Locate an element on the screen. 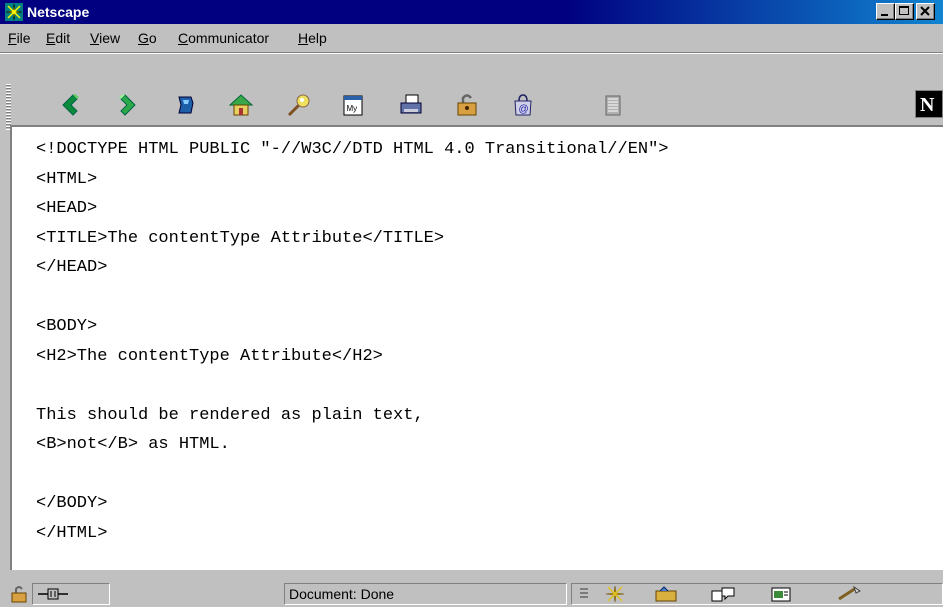 Image resolution: width=943 pixels, height=607 pixels. security-icon is located at coordinates (467, 105).